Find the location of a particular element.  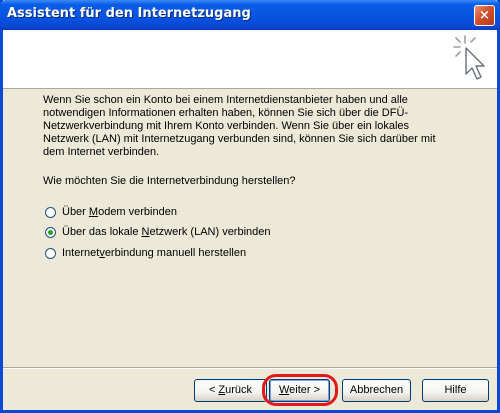

back-button: < Zurück is located at coordinates (230, 390).